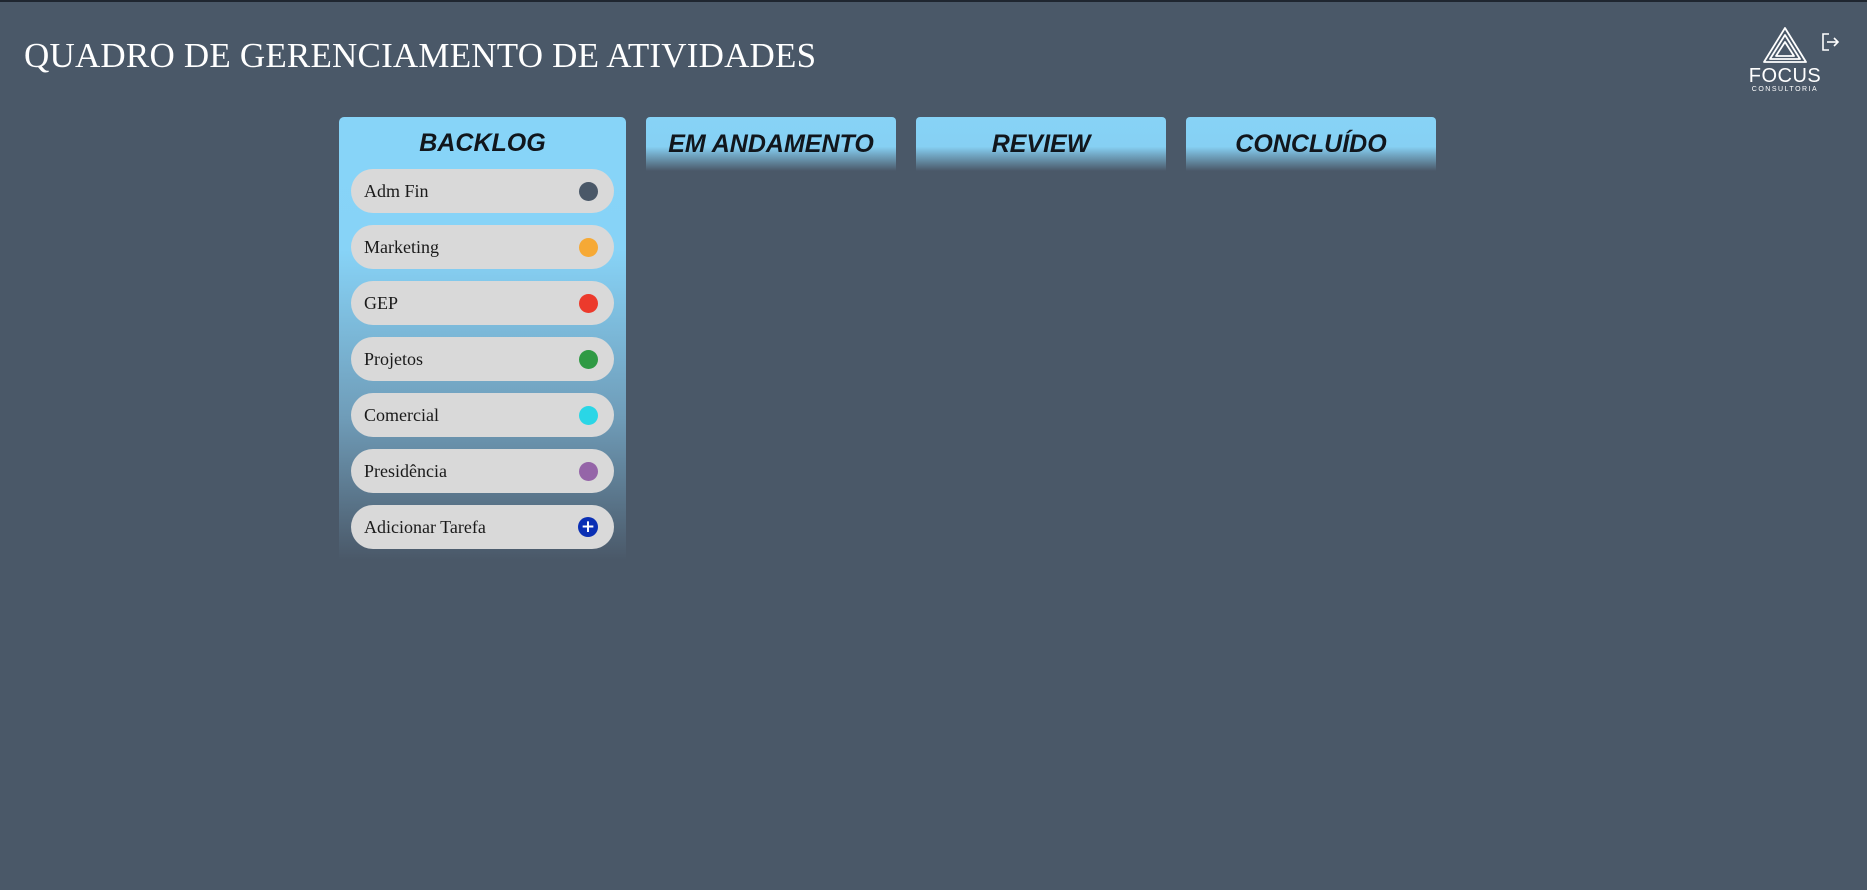 This screenshot has height=890, width=1867. I want to click on logo-tagline: CONSULTORIA, so click(1785, 89).